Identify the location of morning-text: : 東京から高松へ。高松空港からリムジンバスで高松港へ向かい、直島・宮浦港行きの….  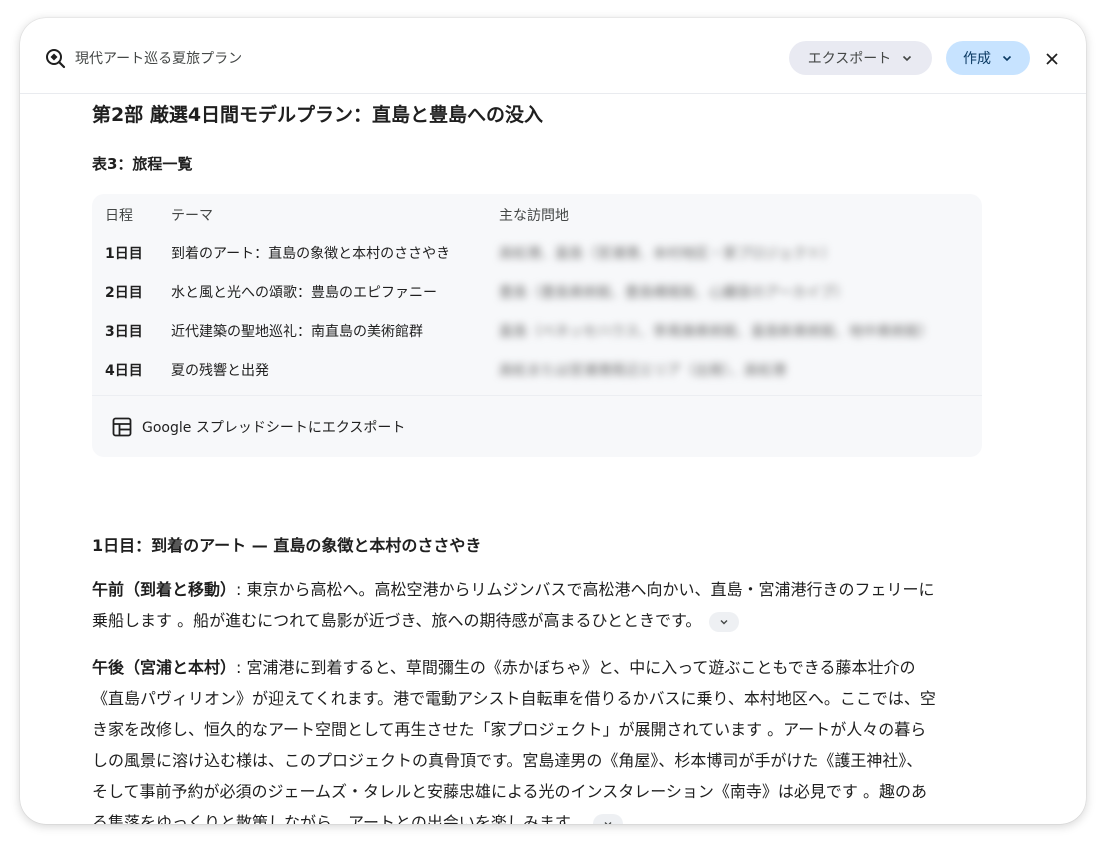
(585, 589).